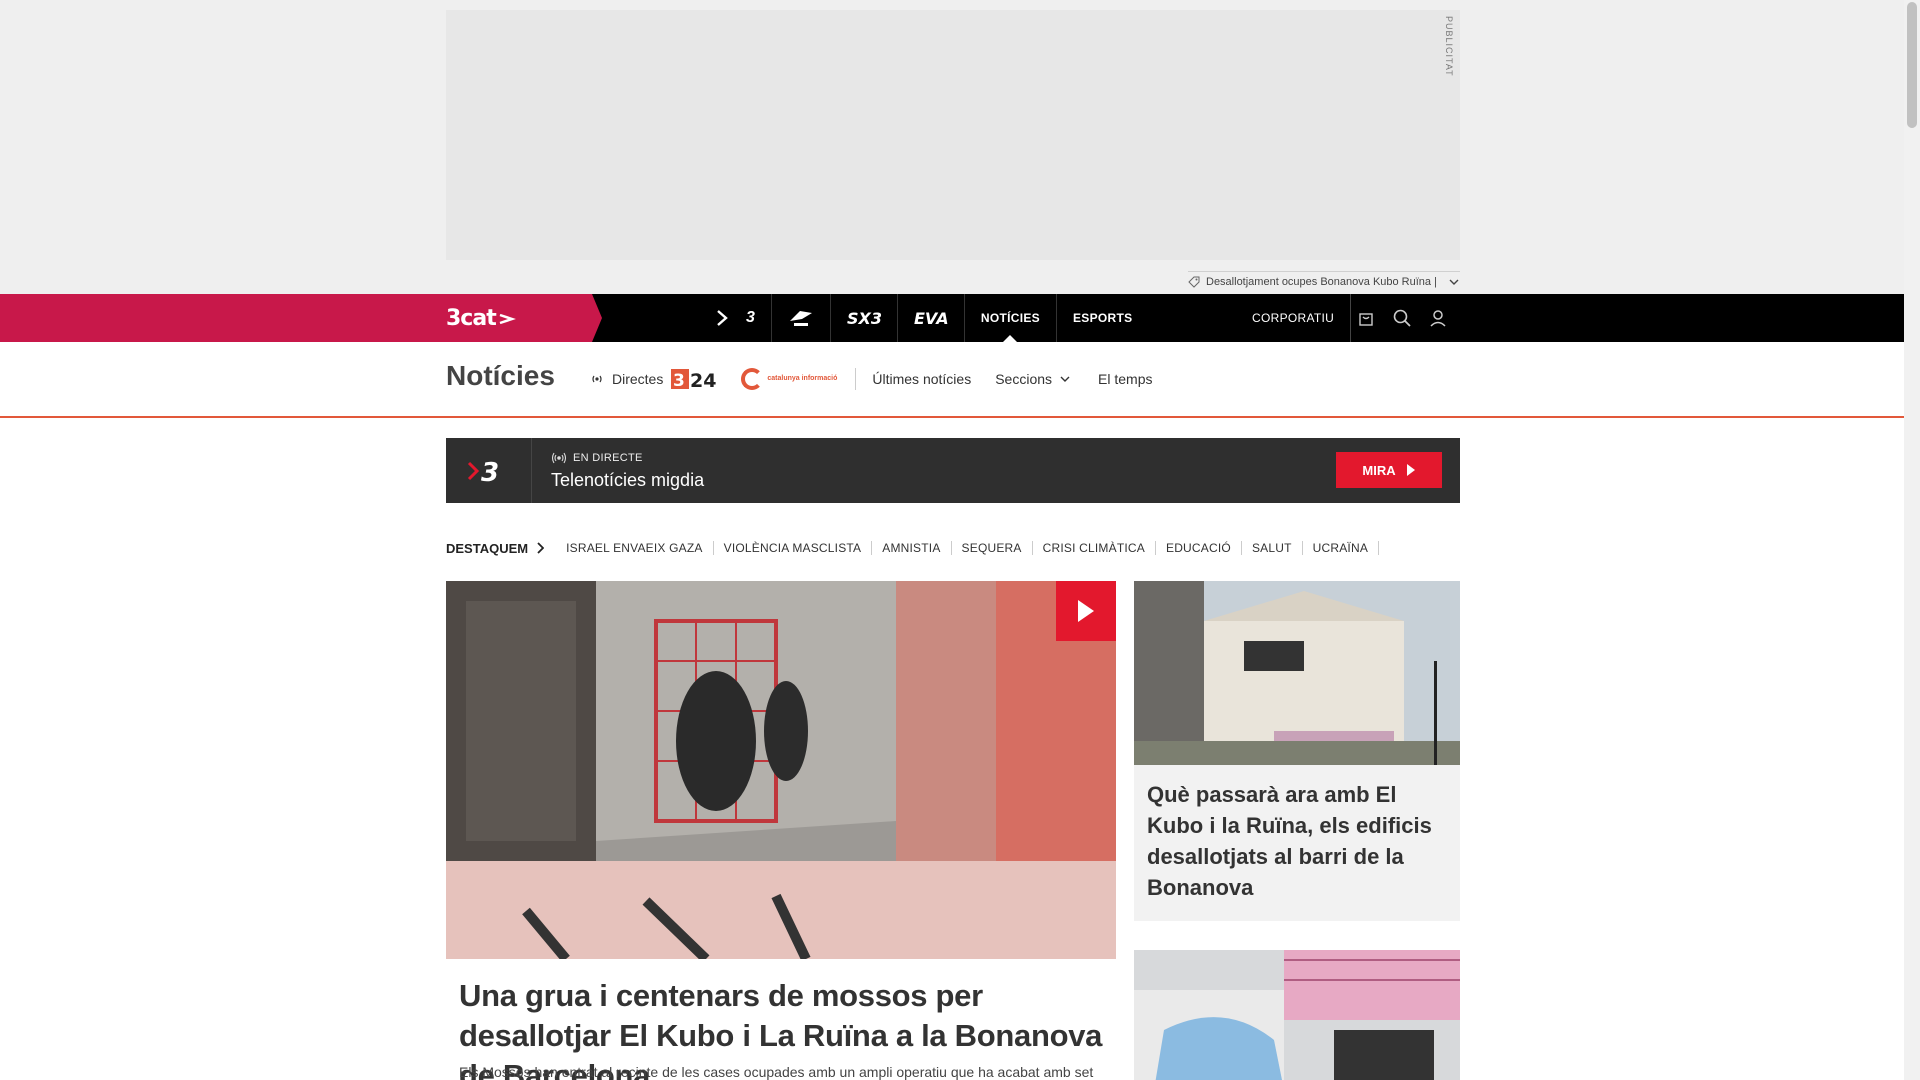  What do you see at coordinates (635, 548) in the screenshot?
I see `tag-israel-envaeix-gaza: ISRAEL ENVAEIX GAZA` at bounding box center [635, 548].